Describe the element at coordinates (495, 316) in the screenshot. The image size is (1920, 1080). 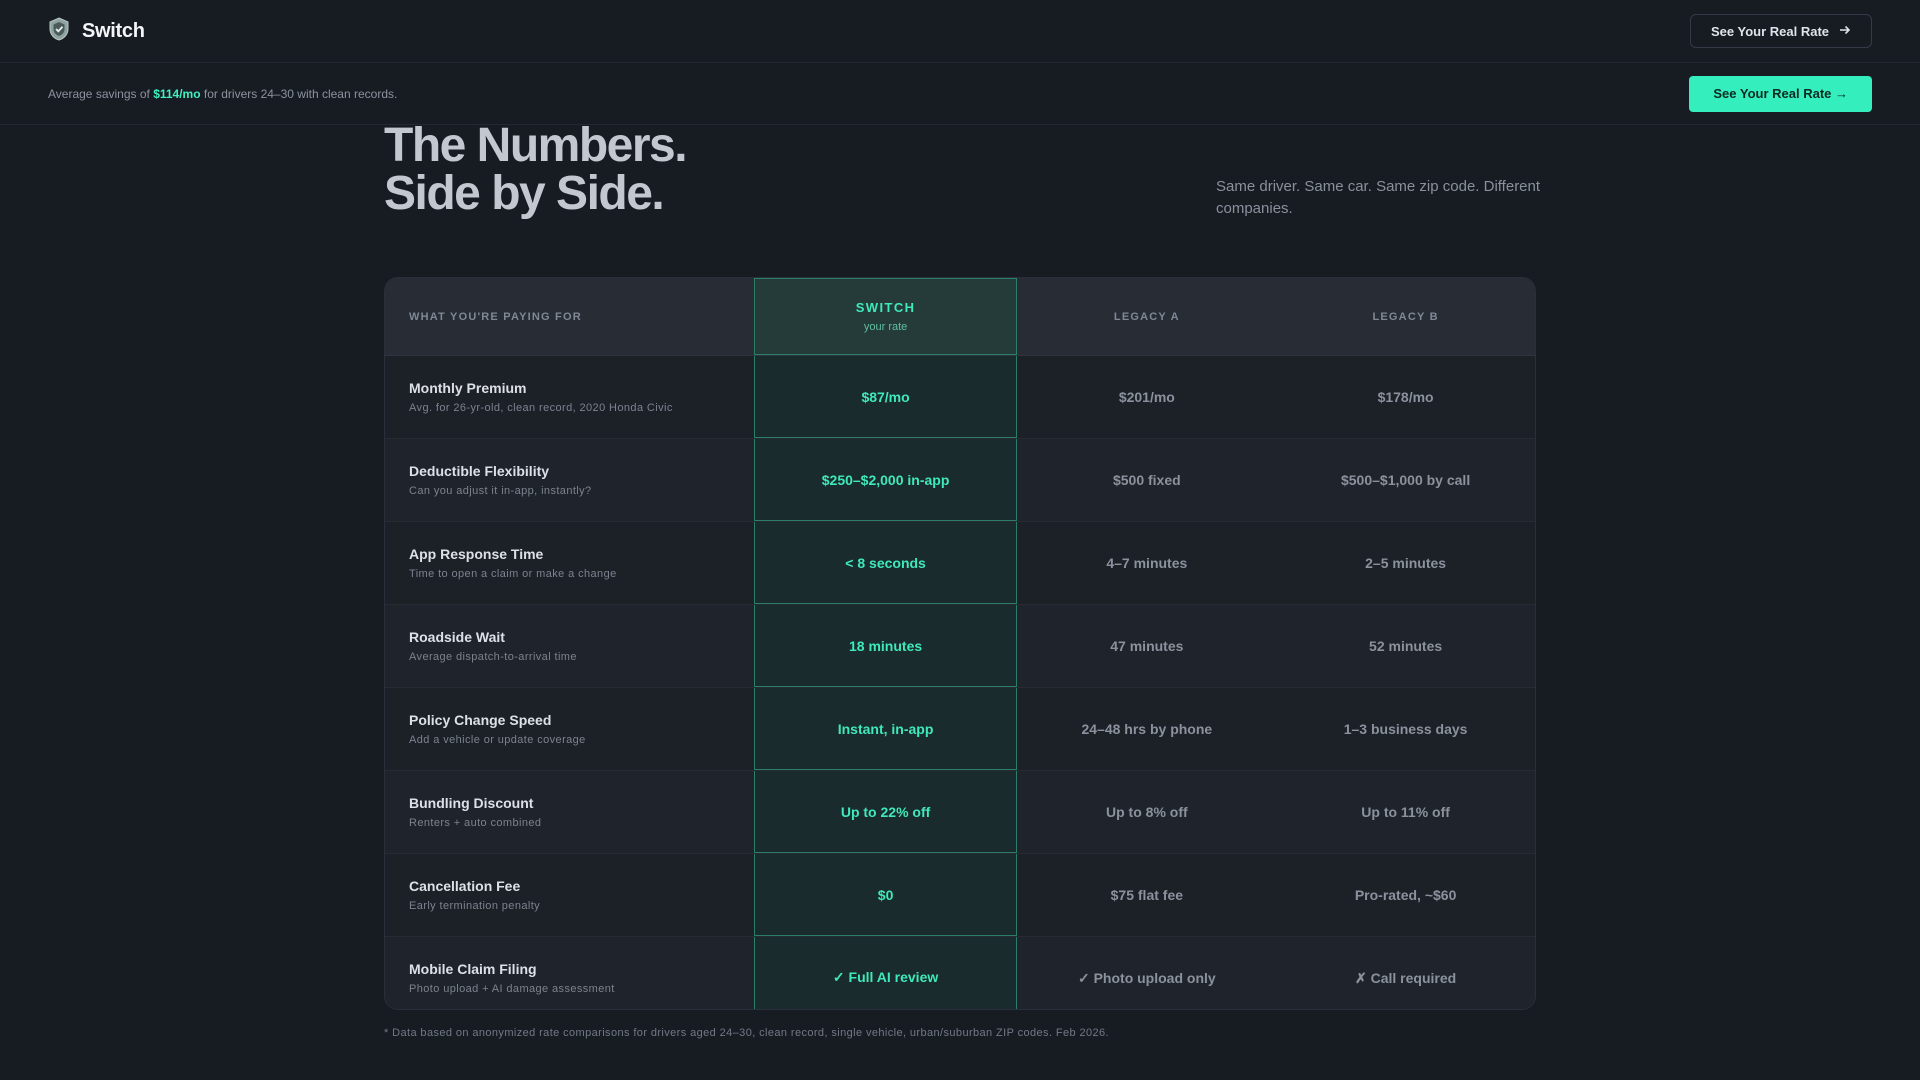
I see `header-label: WHAT YOU'RE PAYING FOR` at that location.